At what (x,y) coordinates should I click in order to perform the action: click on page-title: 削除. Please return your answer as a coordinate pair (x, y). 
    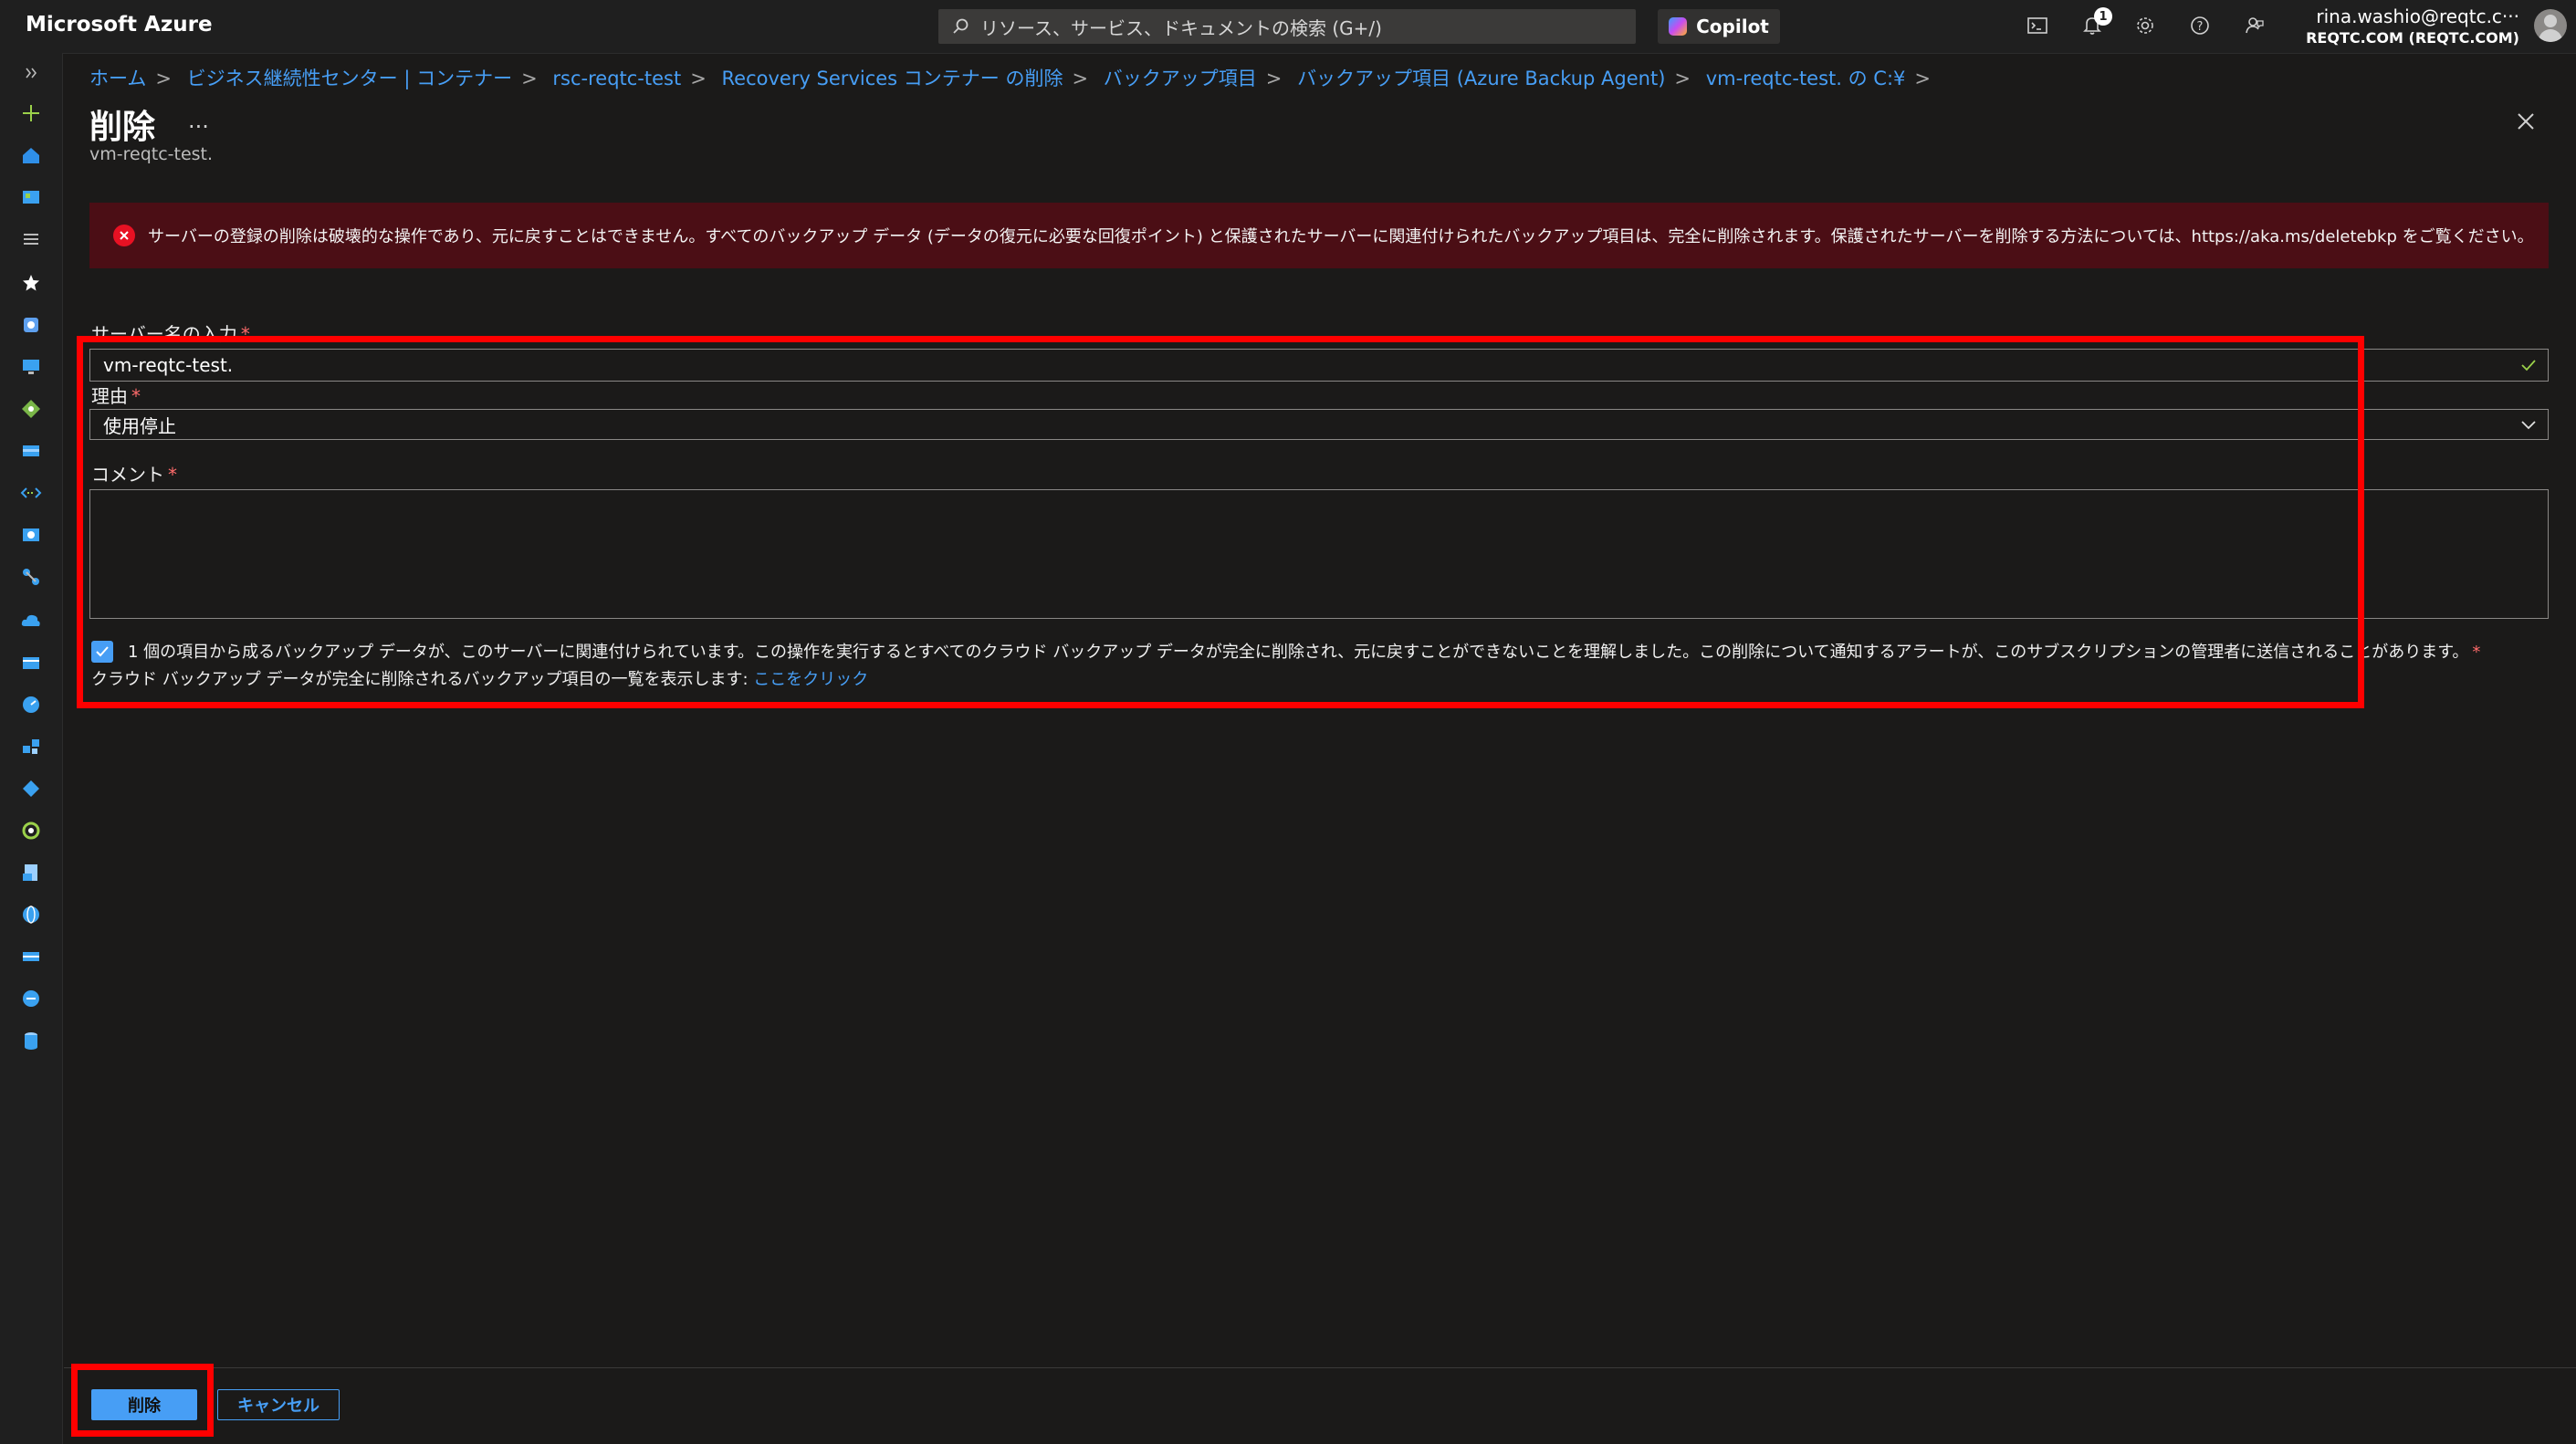
    Looking at the image, I should click on (123, 127).